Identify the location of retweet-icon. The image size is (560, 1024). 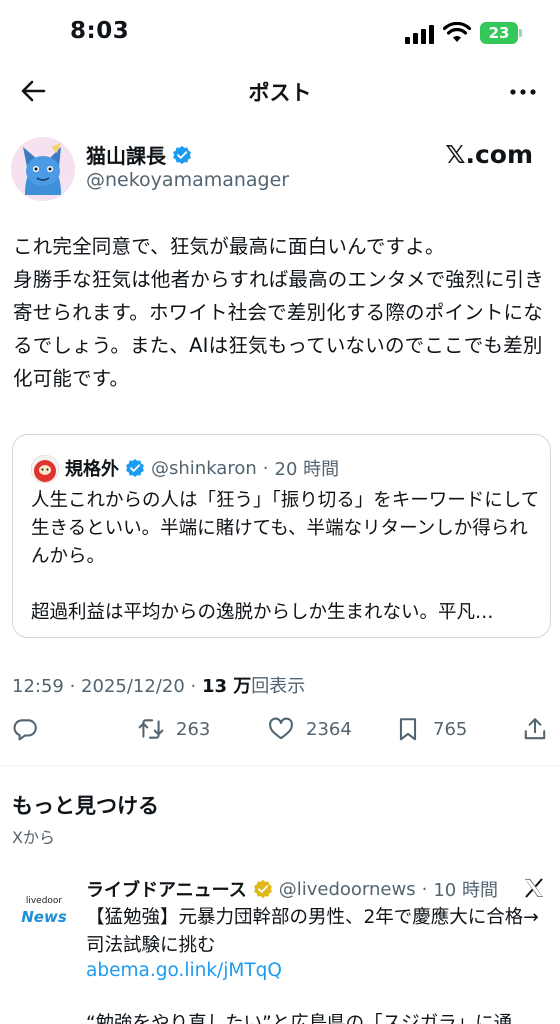
(151, 729).